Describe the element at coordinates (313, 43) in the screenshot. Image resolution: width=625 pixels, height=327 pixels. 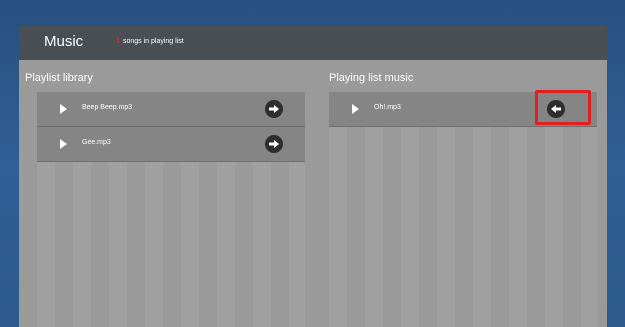
I see `header-bar: Music 1 songs in playing list` at that location.